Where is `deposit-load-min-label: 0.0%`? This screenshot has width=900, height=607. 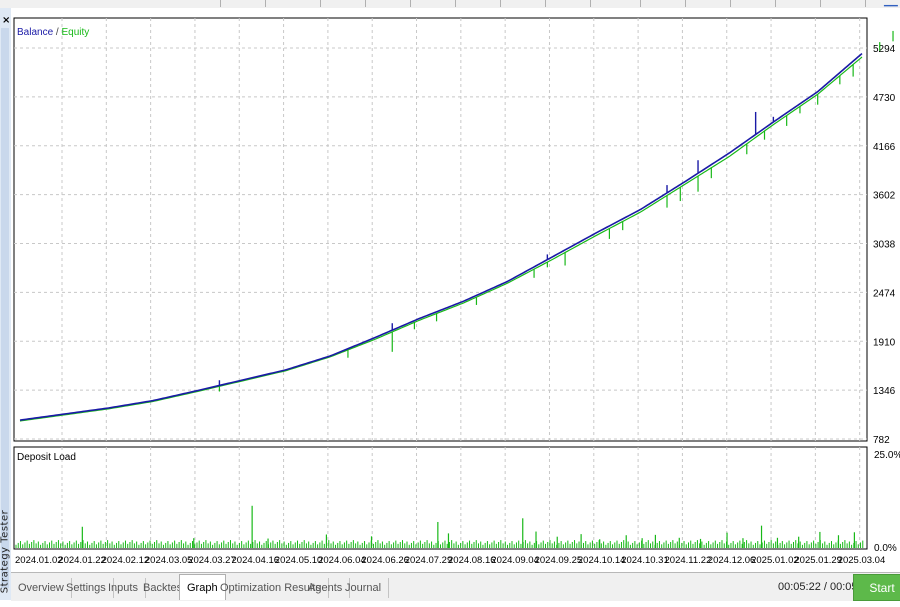 deposit-load-min-label: 0.0% is located at coordinates (885, 548).